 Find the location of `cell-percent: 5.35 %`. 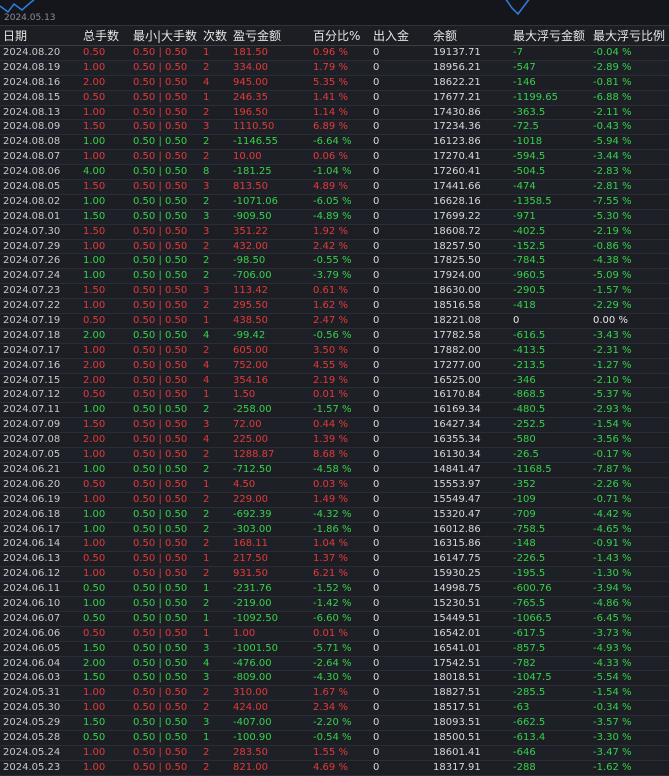

cell-percent: 5.35 % is located at coordinates (330, 82).